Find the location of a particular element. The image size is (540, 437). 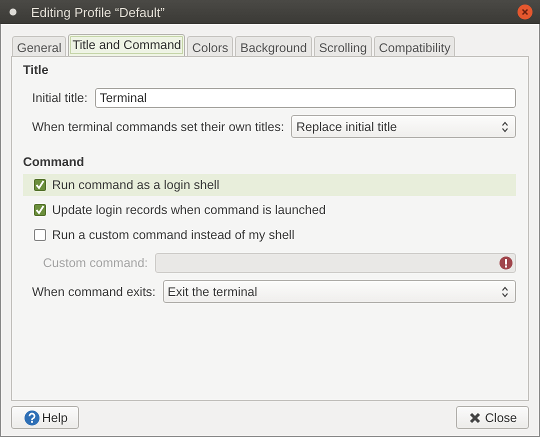

tab: Compatibility is located at coordinates (415, 46).